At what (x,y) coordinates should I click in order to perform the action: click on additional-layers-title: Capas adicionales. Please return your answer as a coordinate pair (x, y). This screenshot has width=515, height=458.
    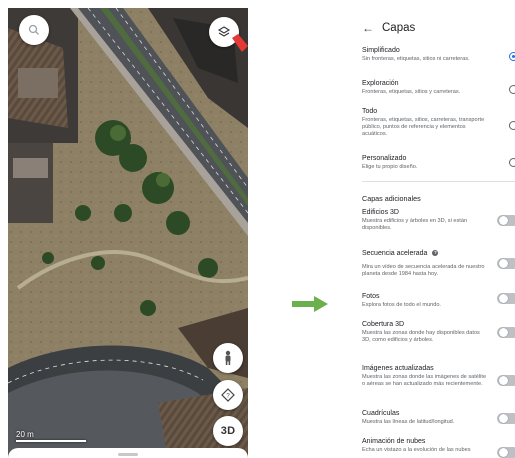
    Looking at the image, I should click on (391, 198).